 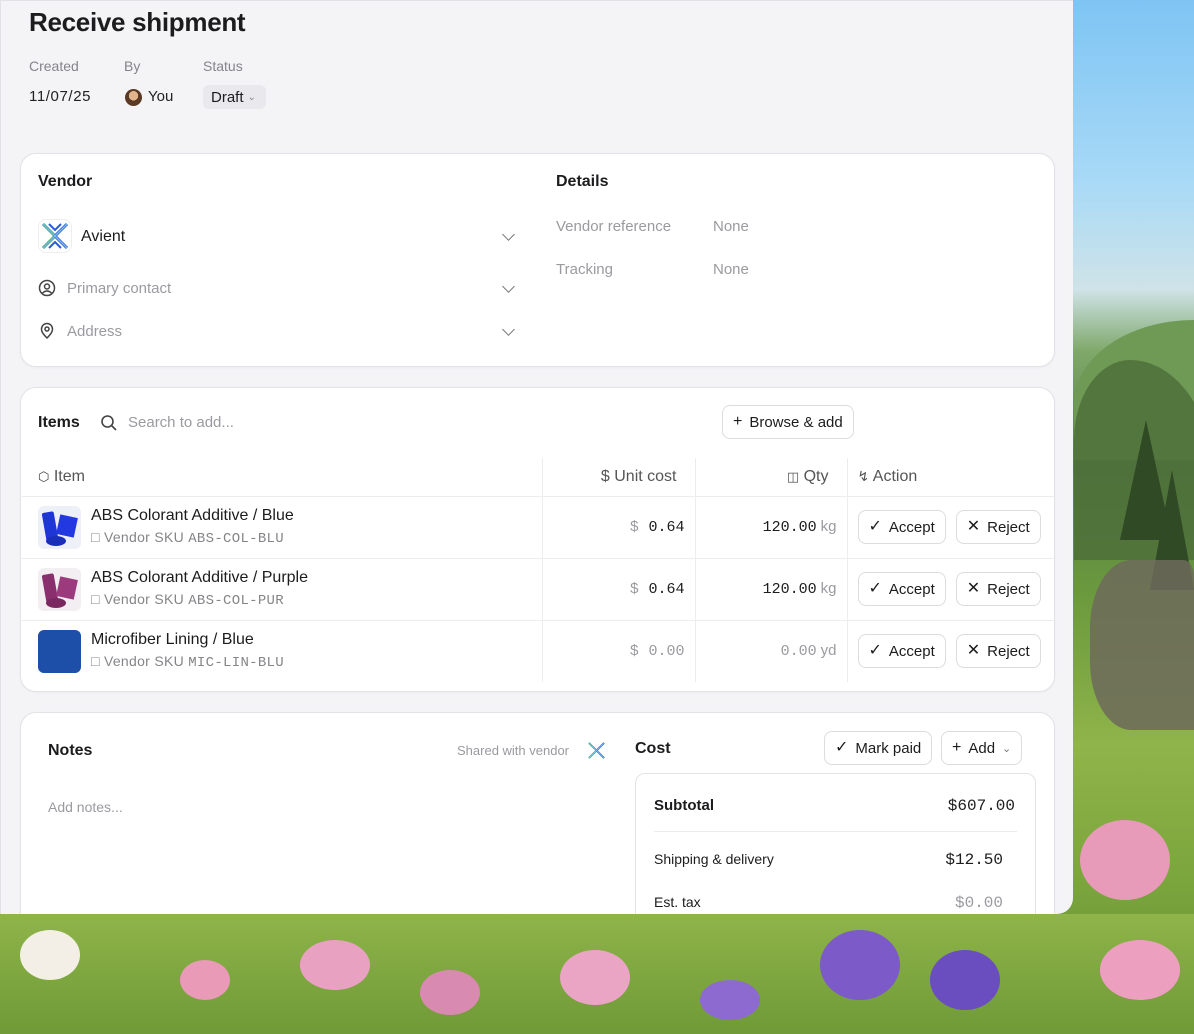 I want to click on user-circle-icon, so click(x=47, y=288).